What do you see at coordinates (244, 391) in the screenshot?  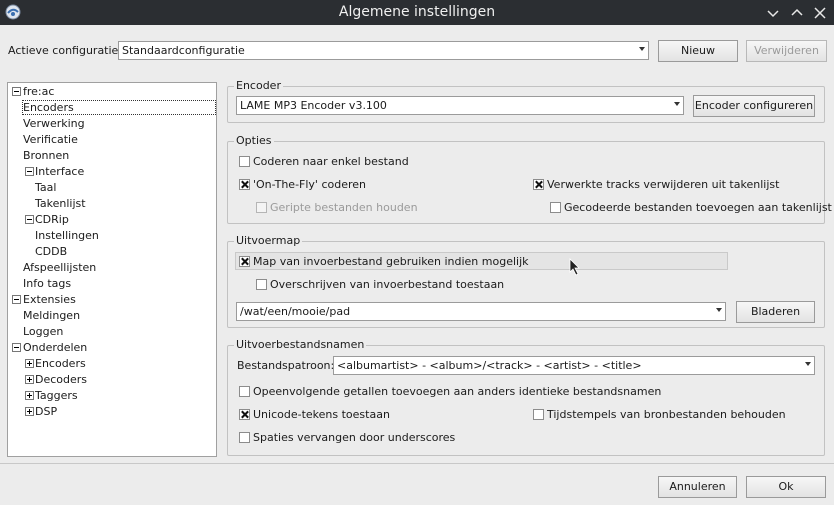 I see `sequential-checkbox` at bounding box center [244, 391].